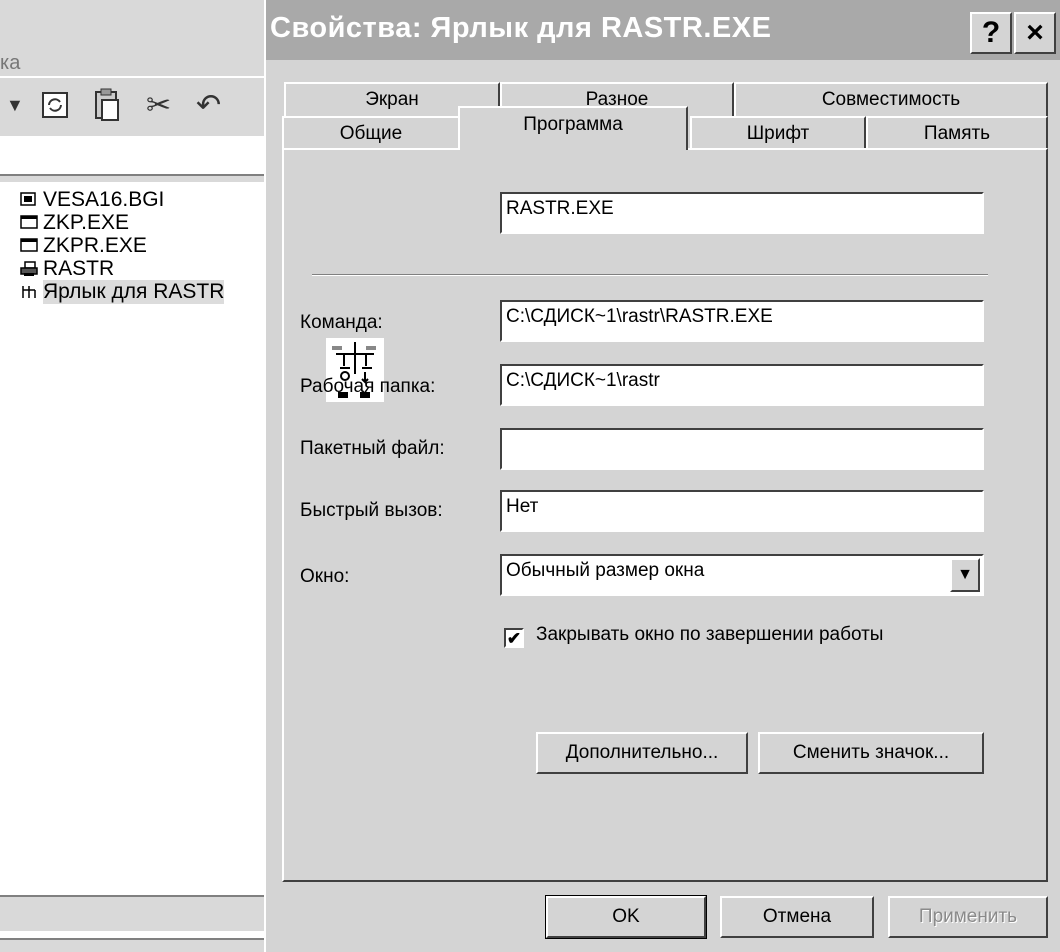 This screenshot has width=1060, height=952. I want to click on close-icon: ×, so click(1035, 32).